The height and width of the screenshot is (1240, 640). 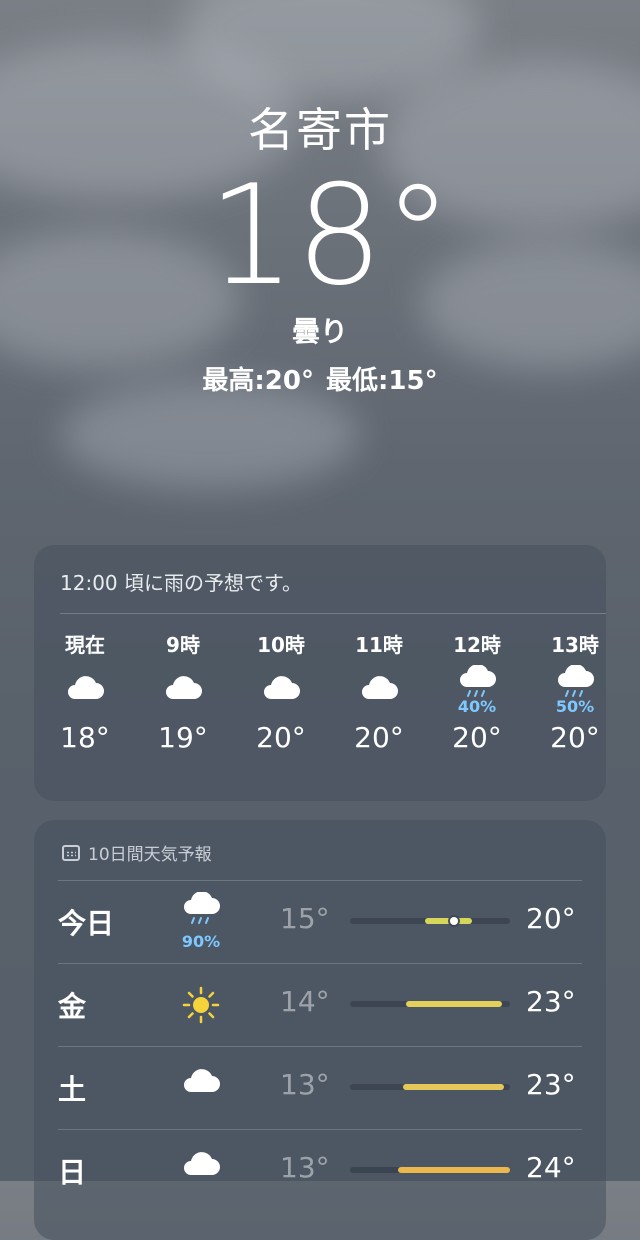 What do you see at coordinates (319, 331) in the screenshot?
I see `weather-condition: 曇り` at bounding box center [319, 331].